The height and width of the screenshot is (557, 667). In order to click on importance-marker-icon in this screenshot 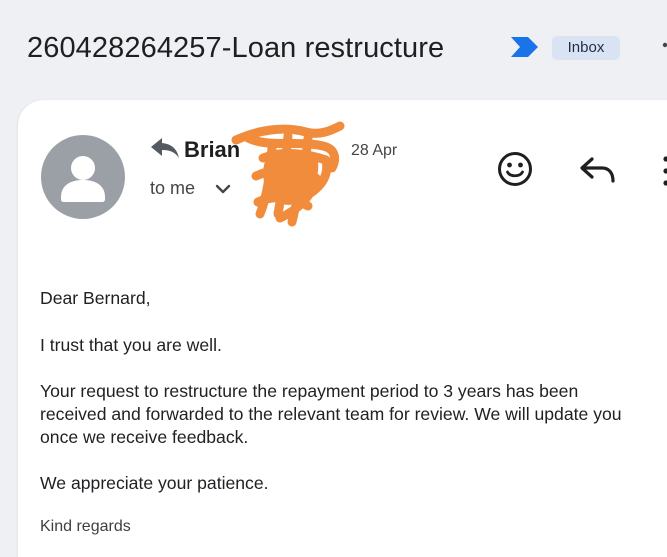, I will do `click(524, 47)`.